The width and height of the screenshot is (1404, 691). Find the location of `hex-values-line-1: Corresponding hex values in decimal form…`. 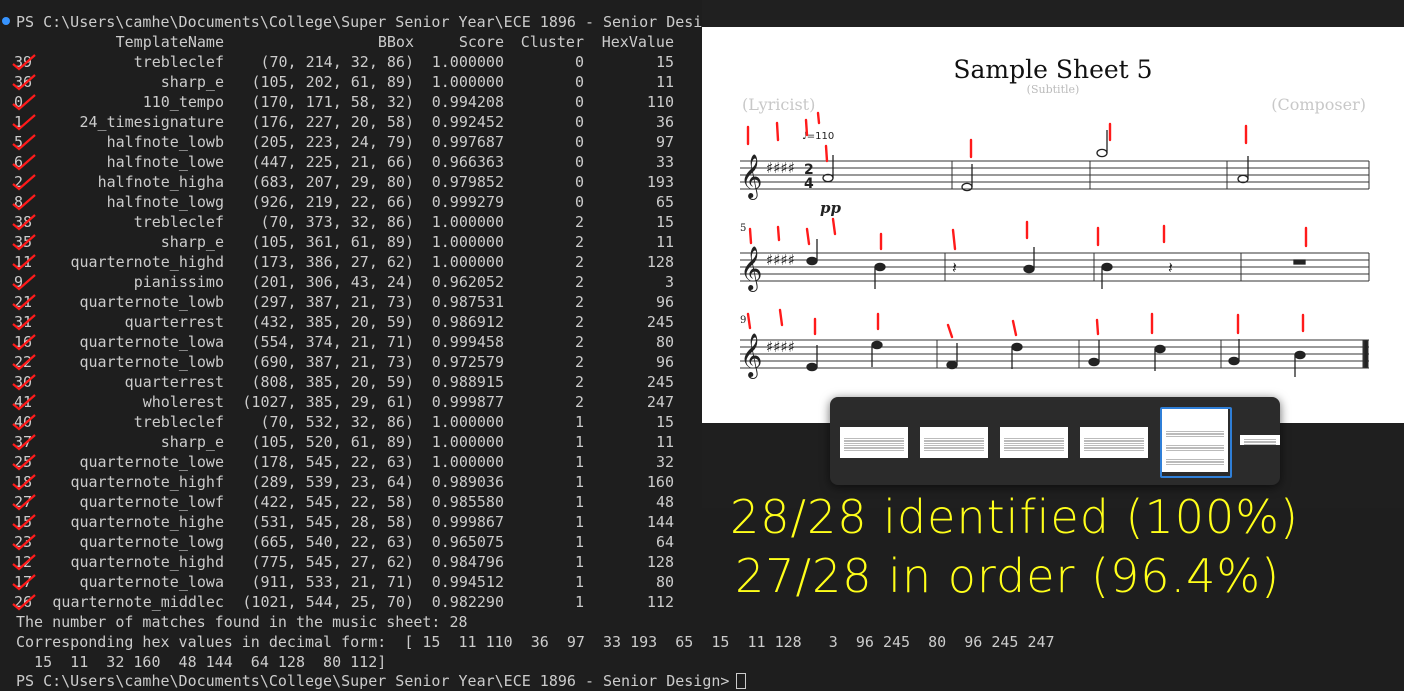

hex-values-line-1: Corresponding hex values in decimal form… is located at coordinates (535, 642).